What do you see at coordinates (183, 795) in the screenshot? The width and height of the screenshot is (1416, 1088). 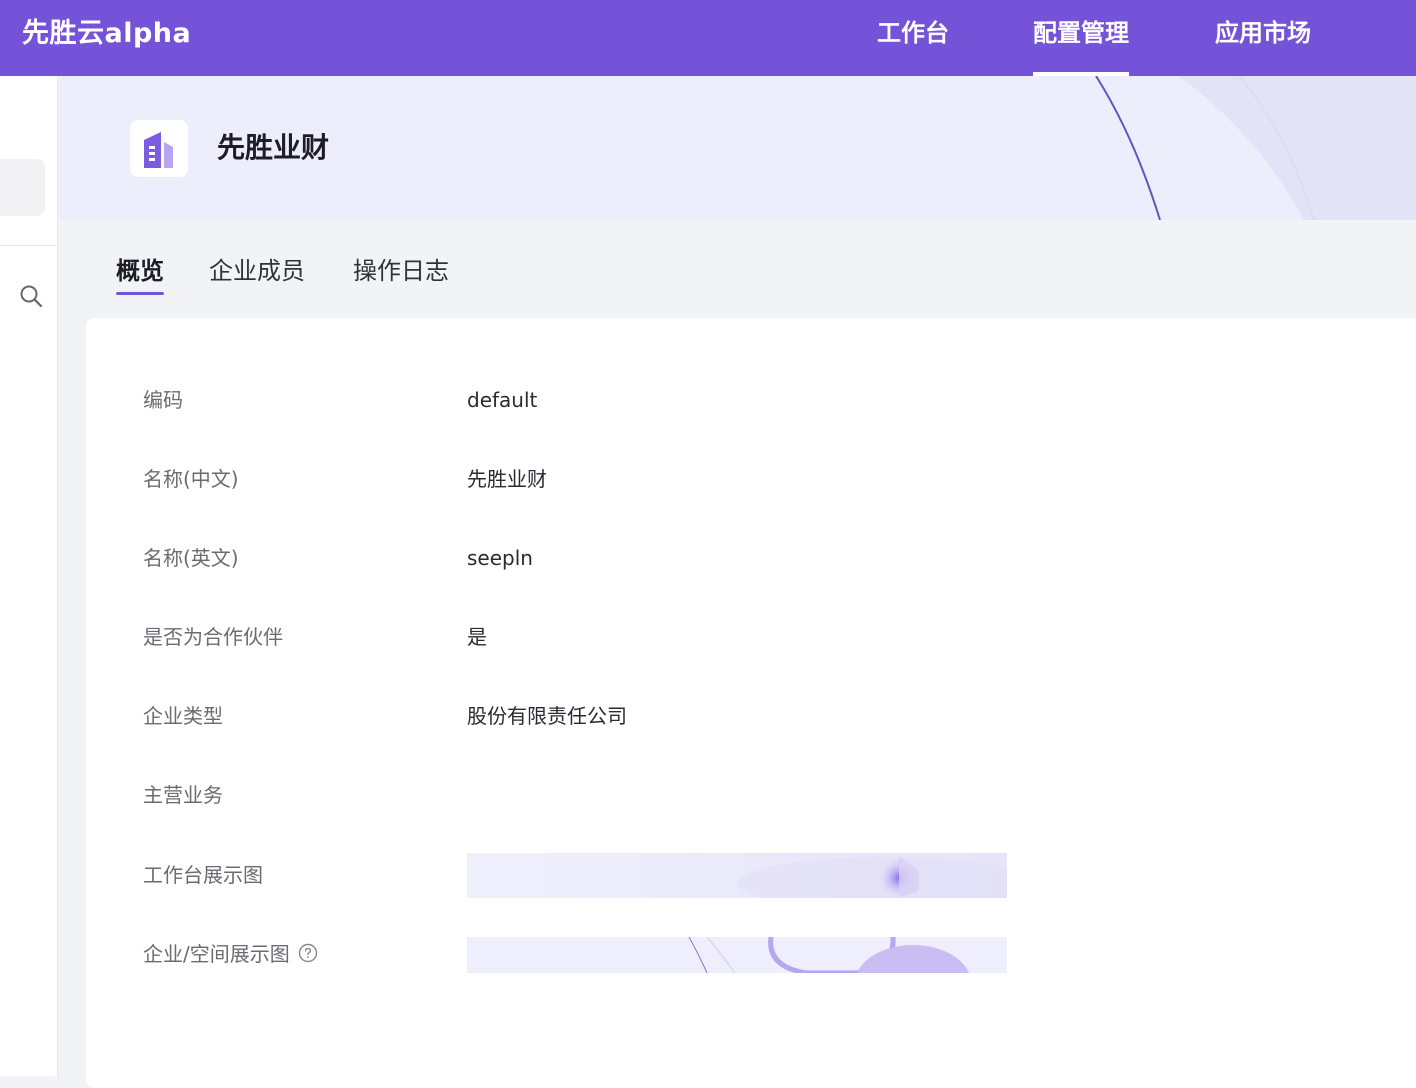 I see `main-business-label: 主营业务` at bounding box center [183, 795].